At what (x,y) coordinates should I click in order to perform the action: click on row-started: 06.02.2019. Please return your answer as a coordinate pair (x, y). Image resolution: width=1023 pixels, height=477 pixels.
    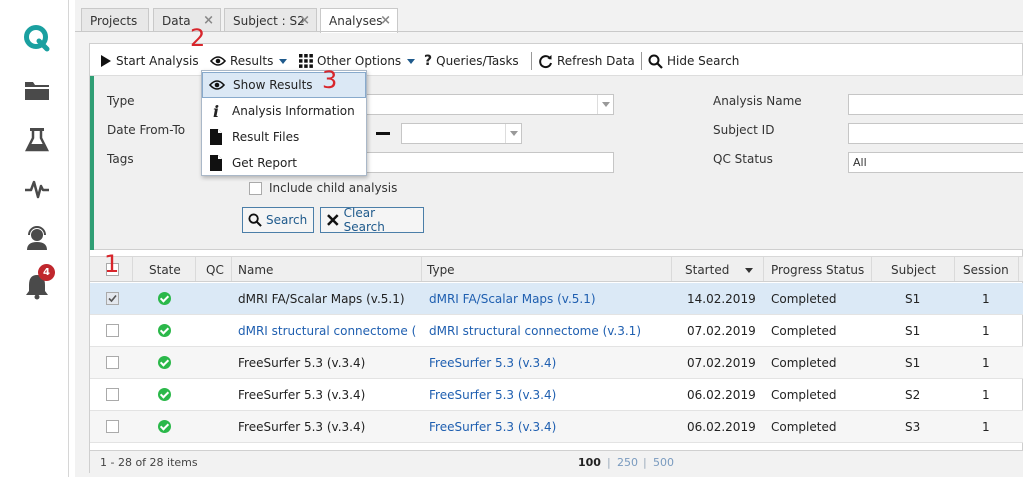
    Looking at the image, I should click on (721, 395).